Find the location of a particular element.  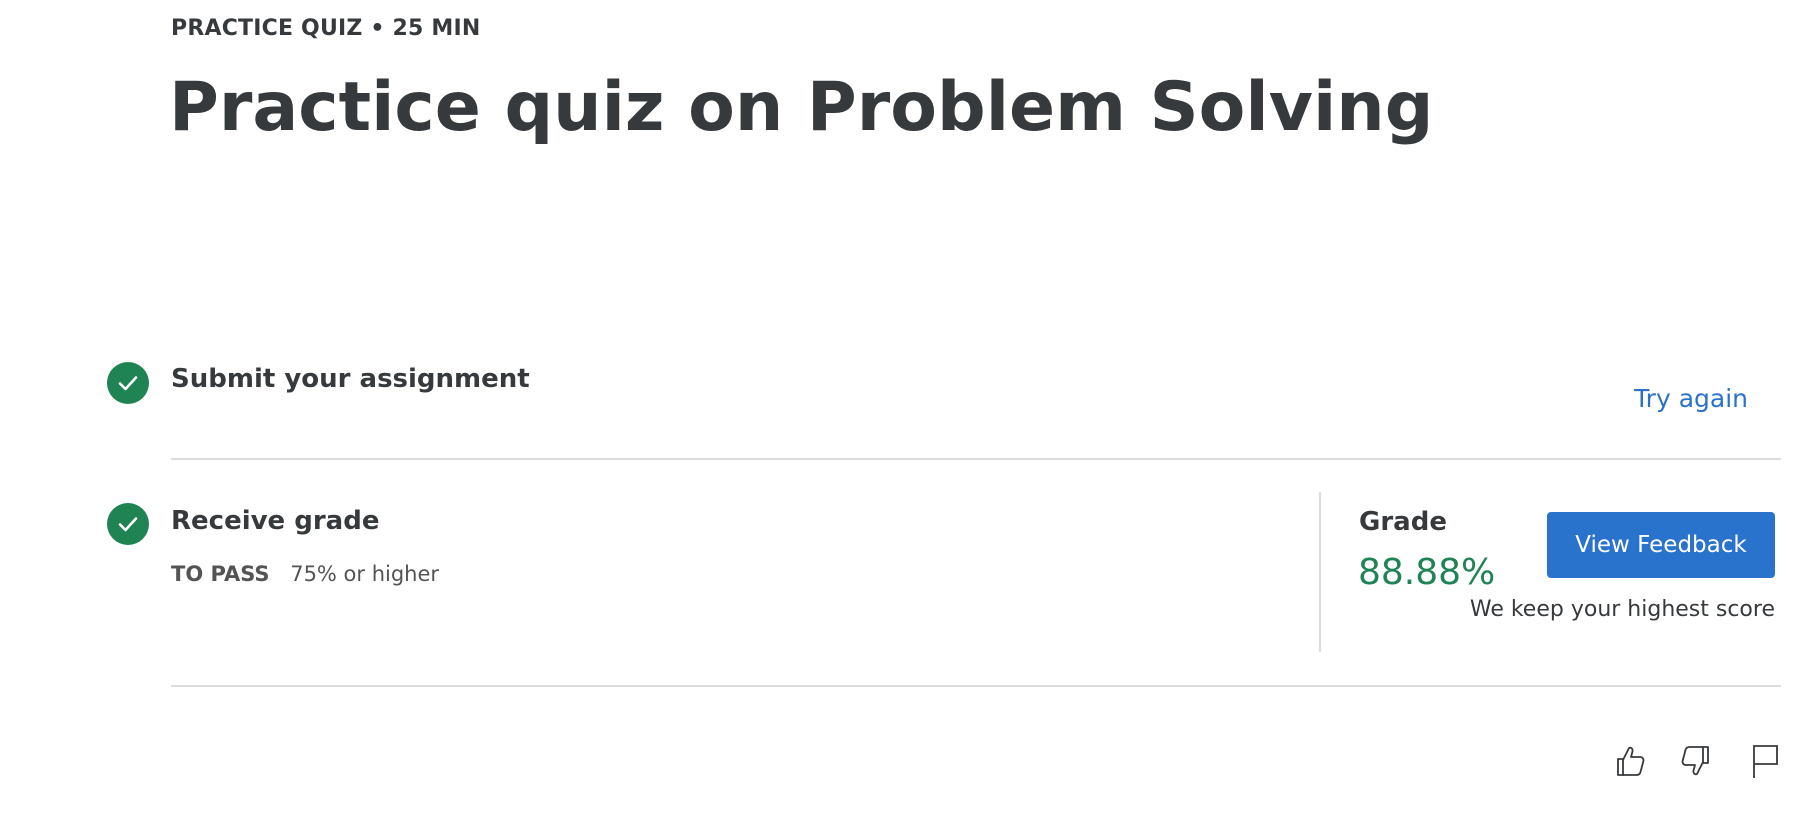

step-submit-heading: Submit your assignment is located at coordinates (350, 379).